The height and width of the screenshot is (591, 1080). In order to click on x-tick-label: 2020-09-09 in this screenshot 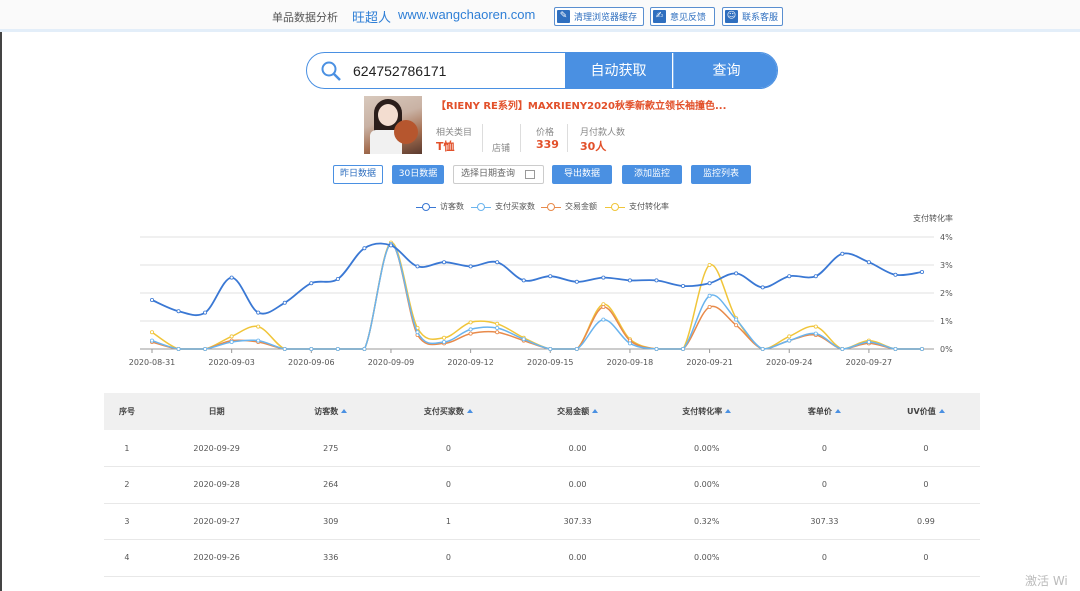, I will do `click(391, 362)`.